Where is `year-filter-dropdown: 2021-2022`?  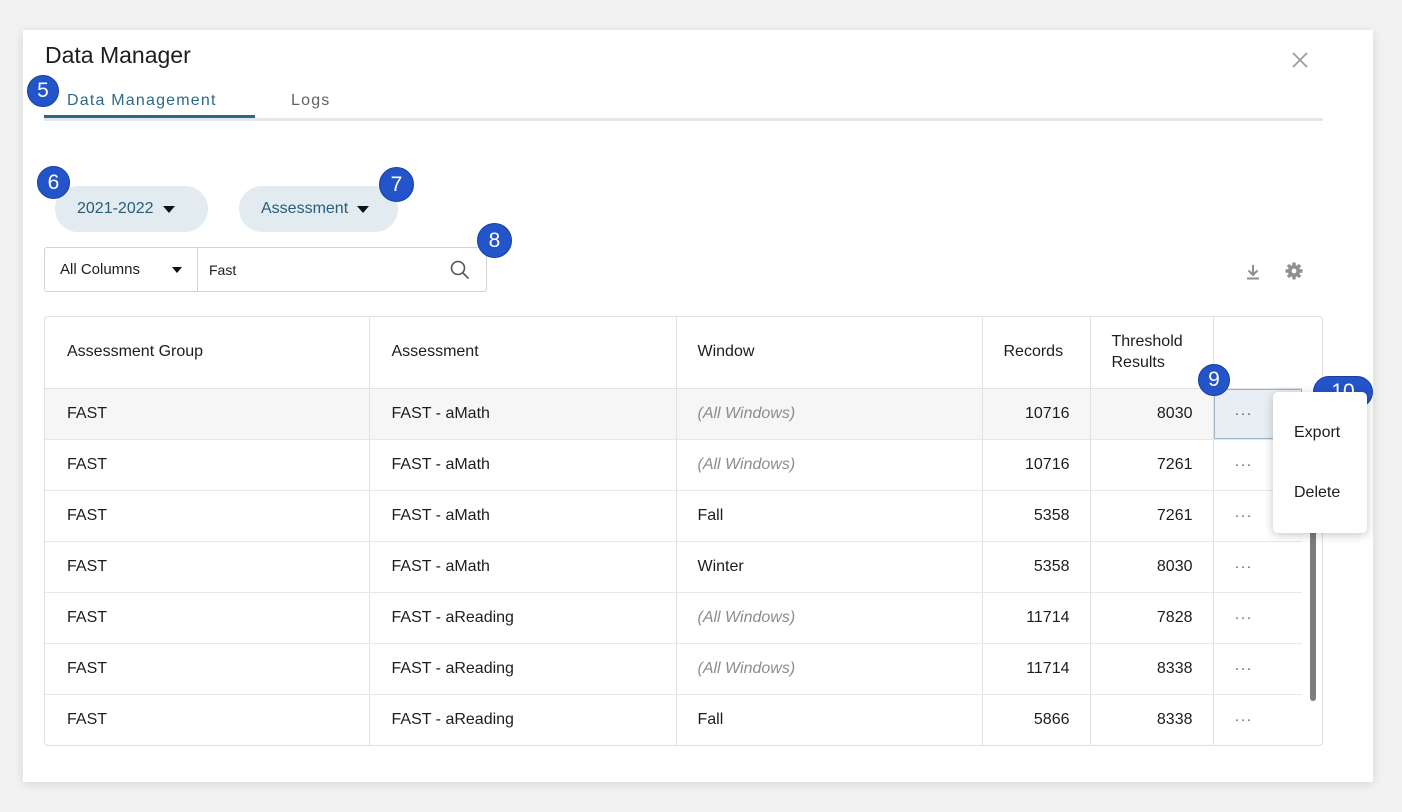 year-filter-dropdown: 2021-2022 is located at coordinates (131, 209).